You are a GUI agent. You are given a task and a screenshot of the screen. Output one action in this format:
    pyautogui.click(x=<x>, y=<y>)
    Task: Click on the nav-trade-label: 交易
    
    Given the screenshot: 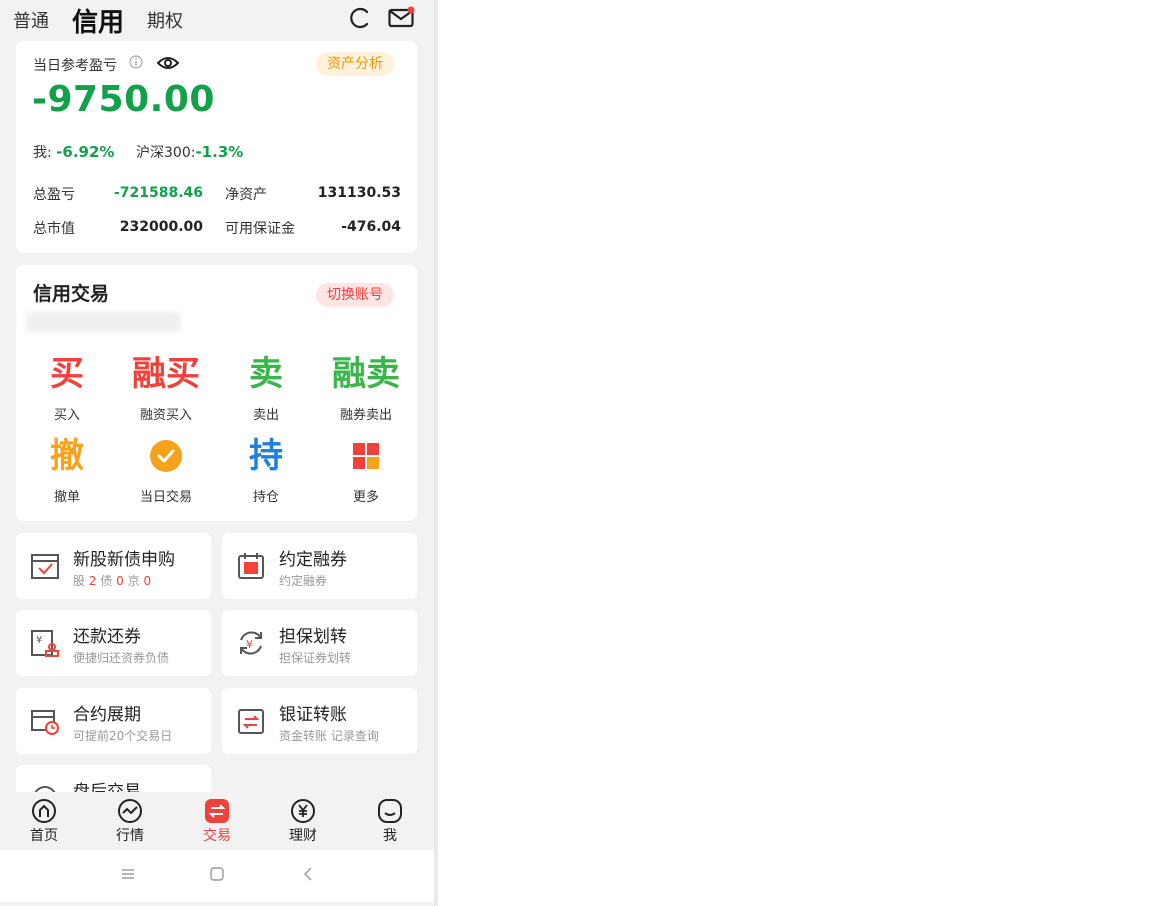 What is the action you would take?
    pyautogui.click(x=217, y=836)
    